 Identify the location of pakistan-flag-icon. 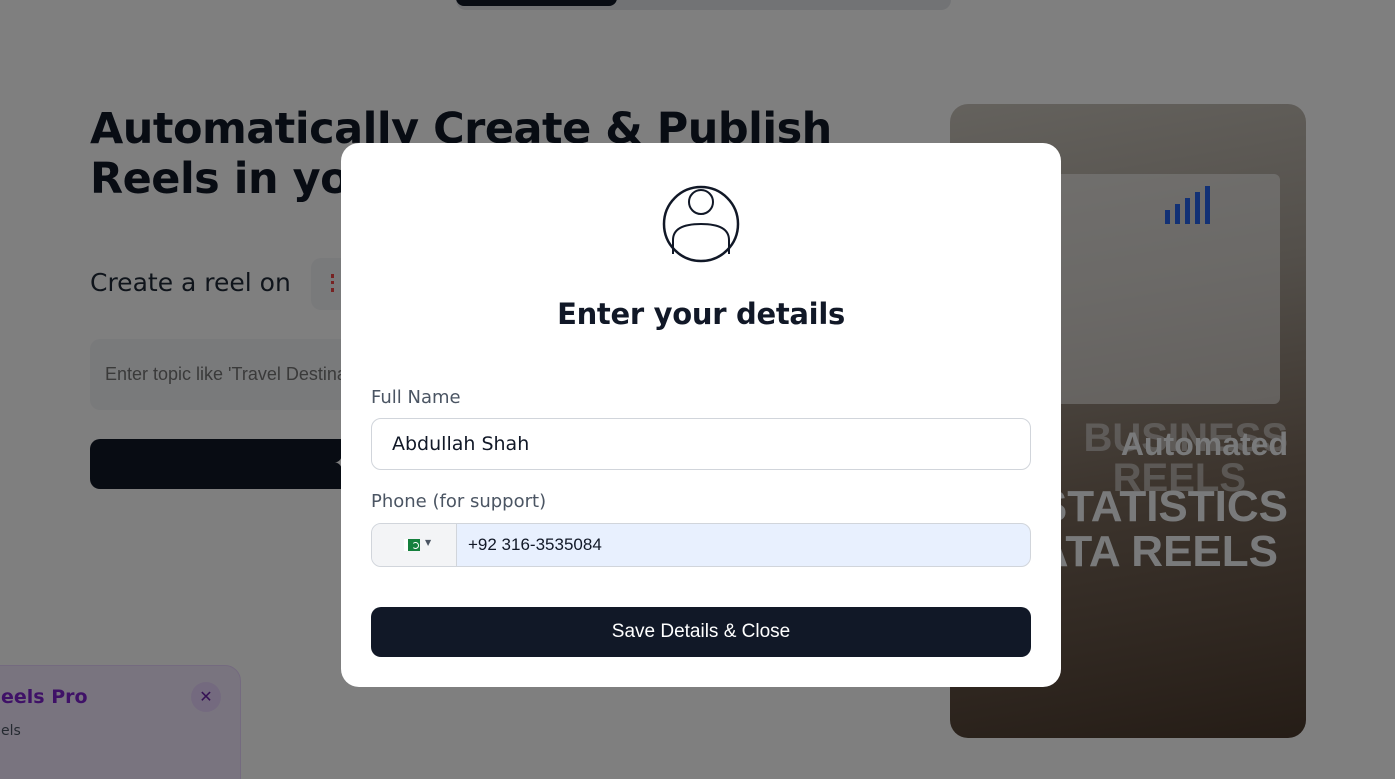
(412, 545).